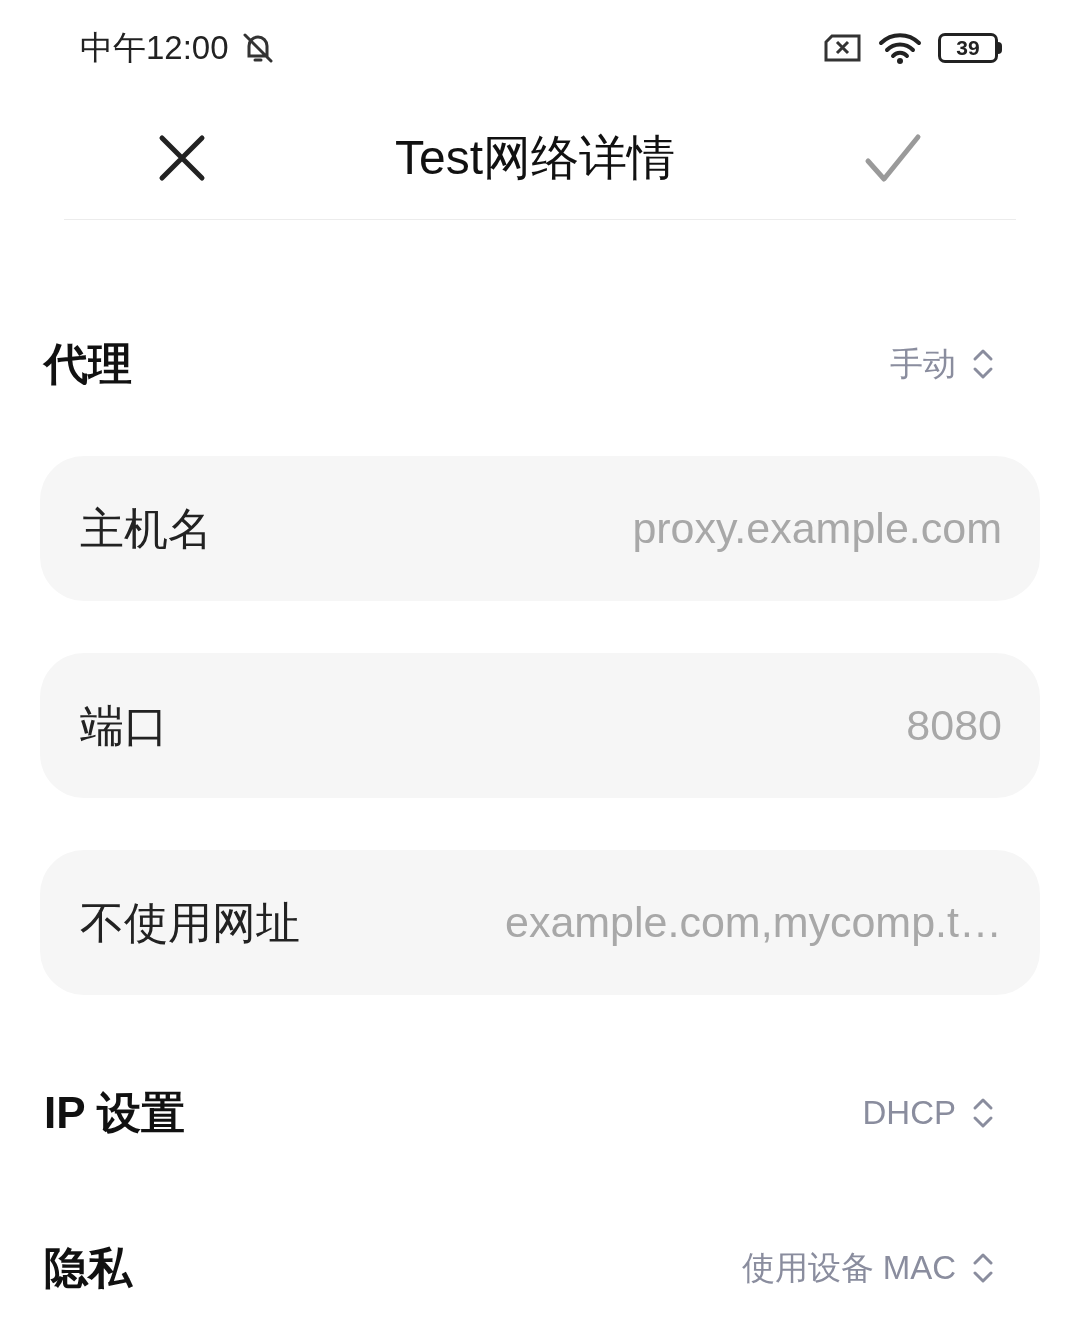 The width and height of the screenshot is (1080, 1326). Describe the element at coordinates (114, 1112) in the screenshot. I see `section-label: IP 设置` at that location.